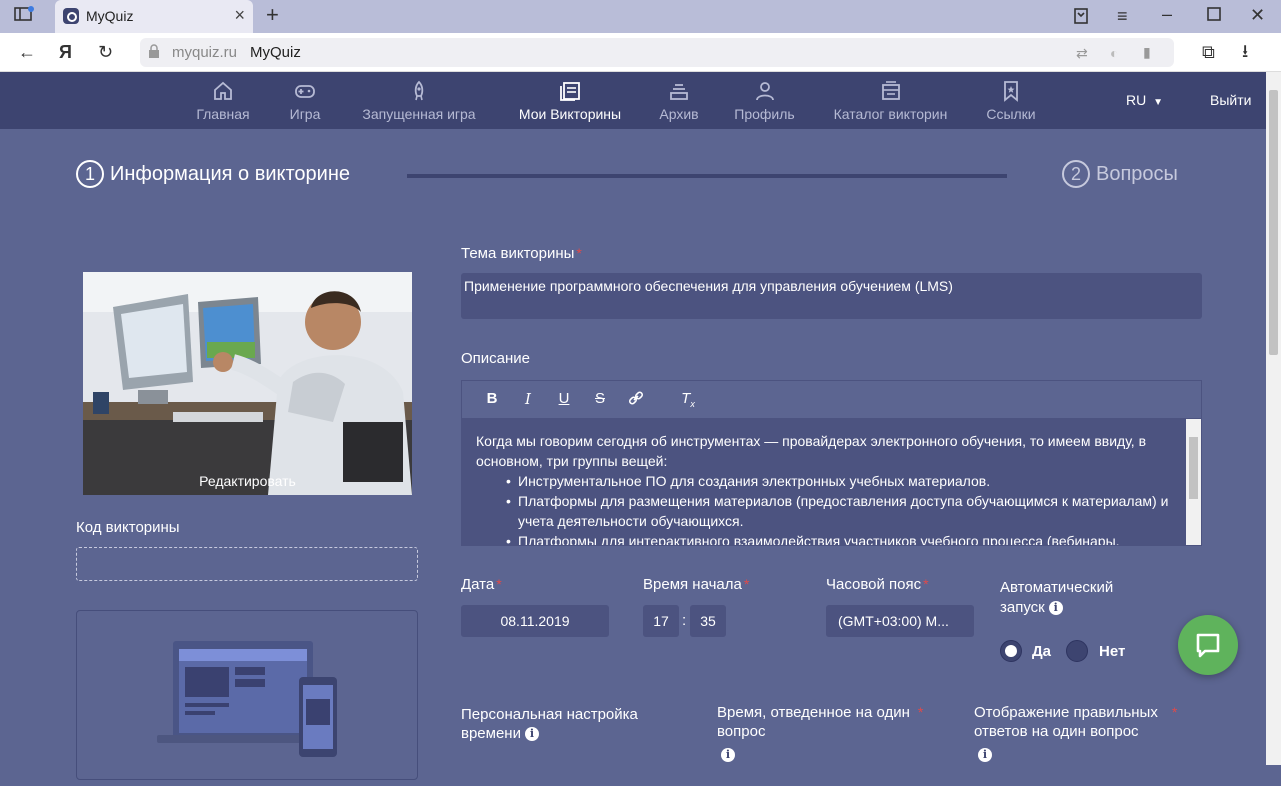 Image resolution: width=1281 pixels, height=786 pixels. I want to click on auto-start-yes-radio, so click(1011, 651).